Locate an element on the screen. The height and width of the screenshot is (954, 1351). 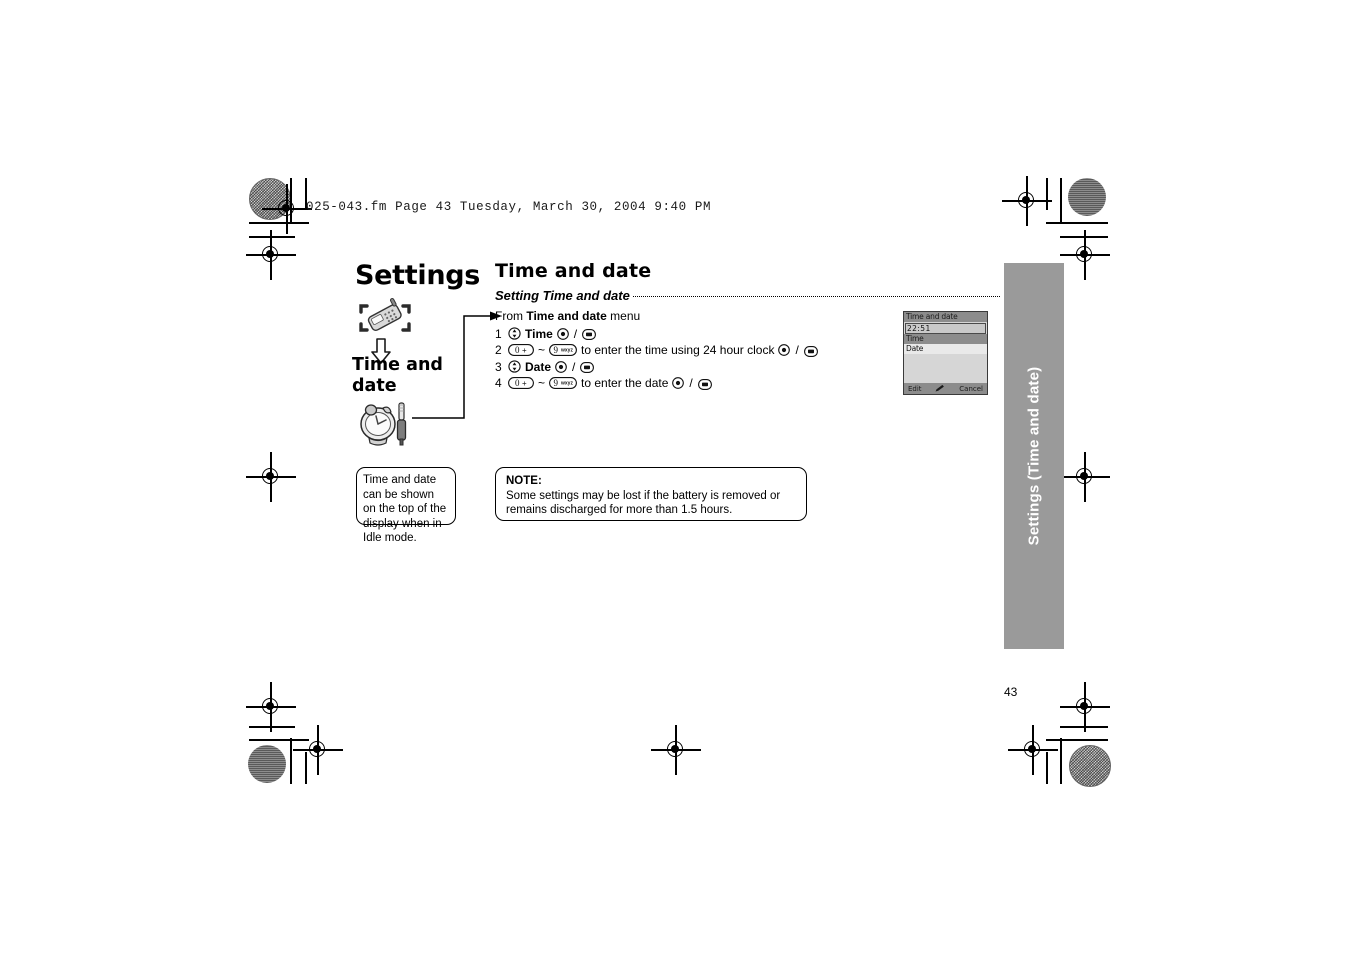
step-1: 1 Time / is located at coordinates (656, 334).